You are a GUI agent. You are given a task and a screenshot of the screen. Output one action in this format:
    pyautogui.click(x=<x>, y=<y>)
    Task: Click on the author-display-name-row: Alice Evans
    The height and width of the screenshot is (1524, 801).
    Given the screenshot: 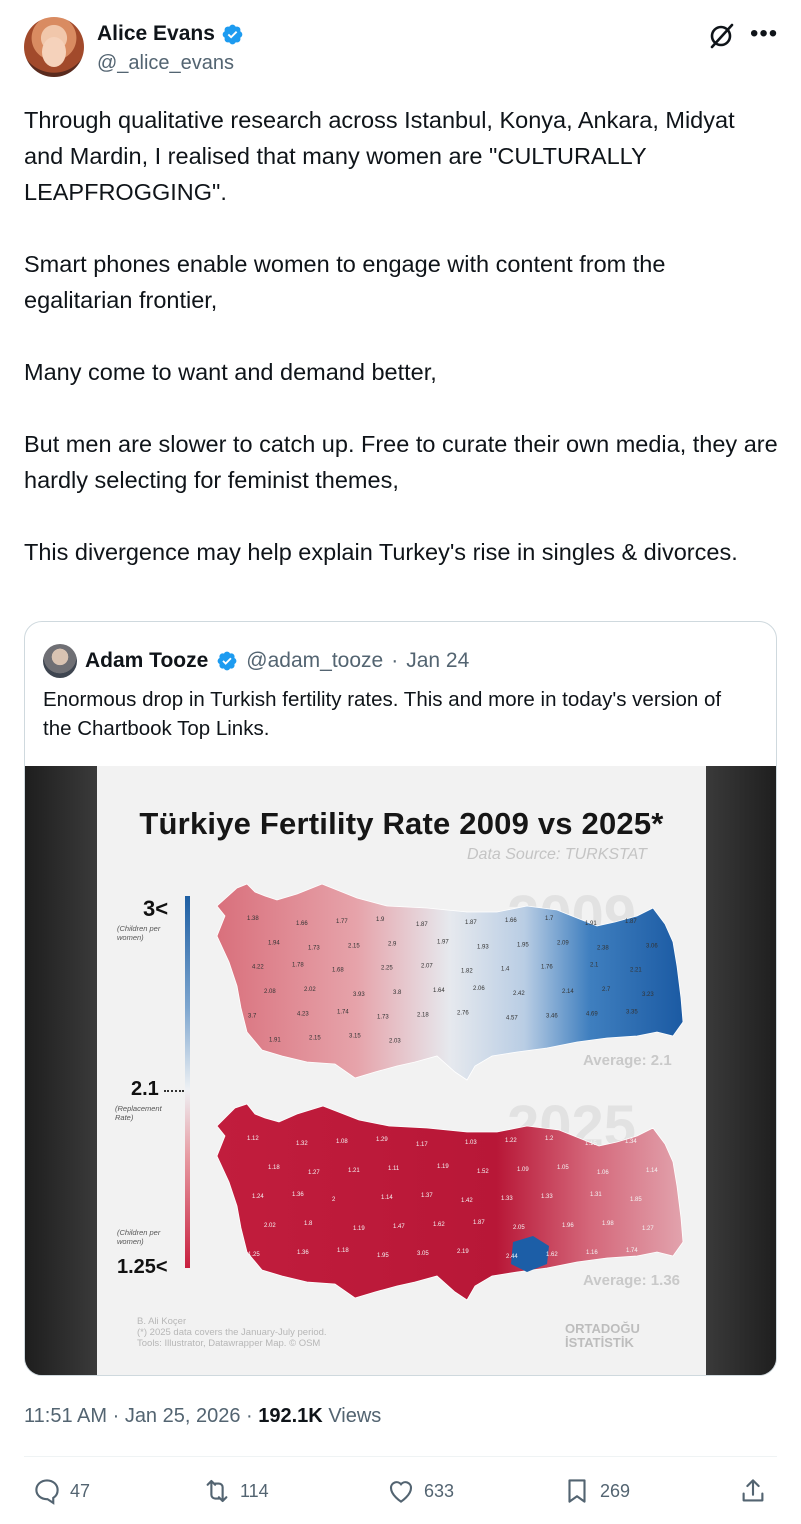 What is the action you would take?
    pyautogui.click(x=170, y=34)
    